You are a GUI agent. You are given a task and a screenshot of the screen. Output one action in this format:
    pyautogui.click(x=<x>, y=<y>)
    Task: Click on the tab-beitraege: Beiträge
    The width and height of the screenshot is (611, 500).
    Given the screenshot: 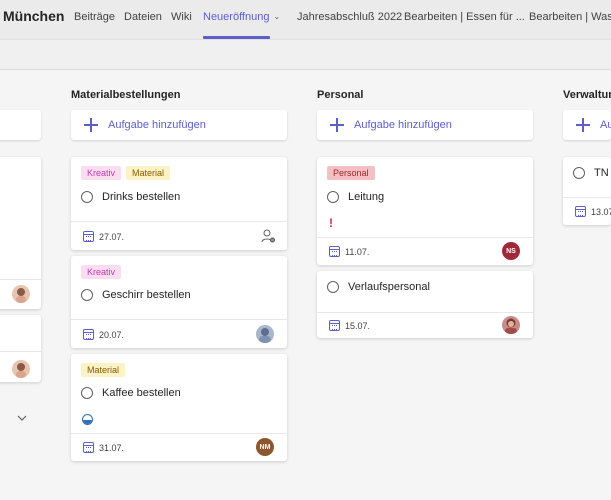 What is the action you would take?
    pyautogui.click(x=94, y=17)
    